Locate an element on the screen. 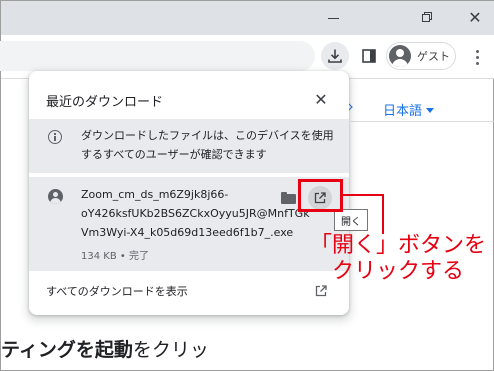 The width and height of the screenshot is (494, 371). bubble-close-button: ✕ is located at coordinates (321, 99).